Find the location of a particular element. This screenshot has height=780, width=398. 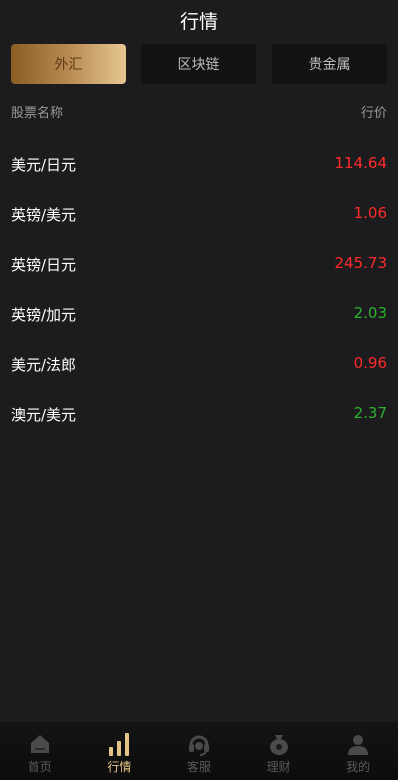

quote-name: 美元/日元 is located at coordinates (44, 165).